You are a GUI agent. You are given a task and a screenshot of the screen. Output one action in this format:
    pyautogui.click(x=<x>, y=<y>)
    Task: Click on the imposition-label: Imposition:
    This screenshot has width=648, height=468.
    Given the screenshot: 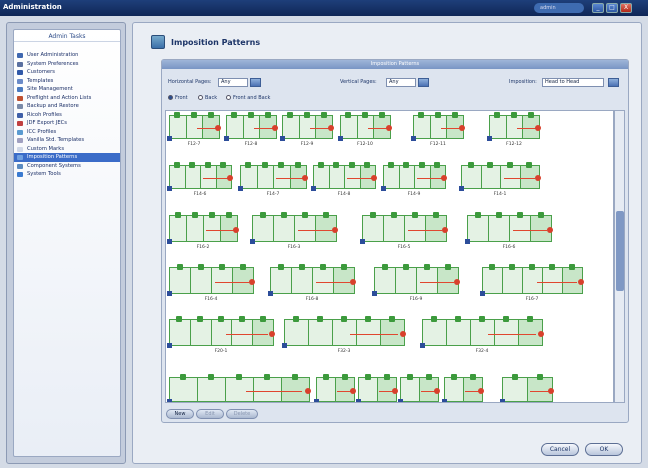 What is the action you would take?
    pyautogui.click(x=523, y=82)
    